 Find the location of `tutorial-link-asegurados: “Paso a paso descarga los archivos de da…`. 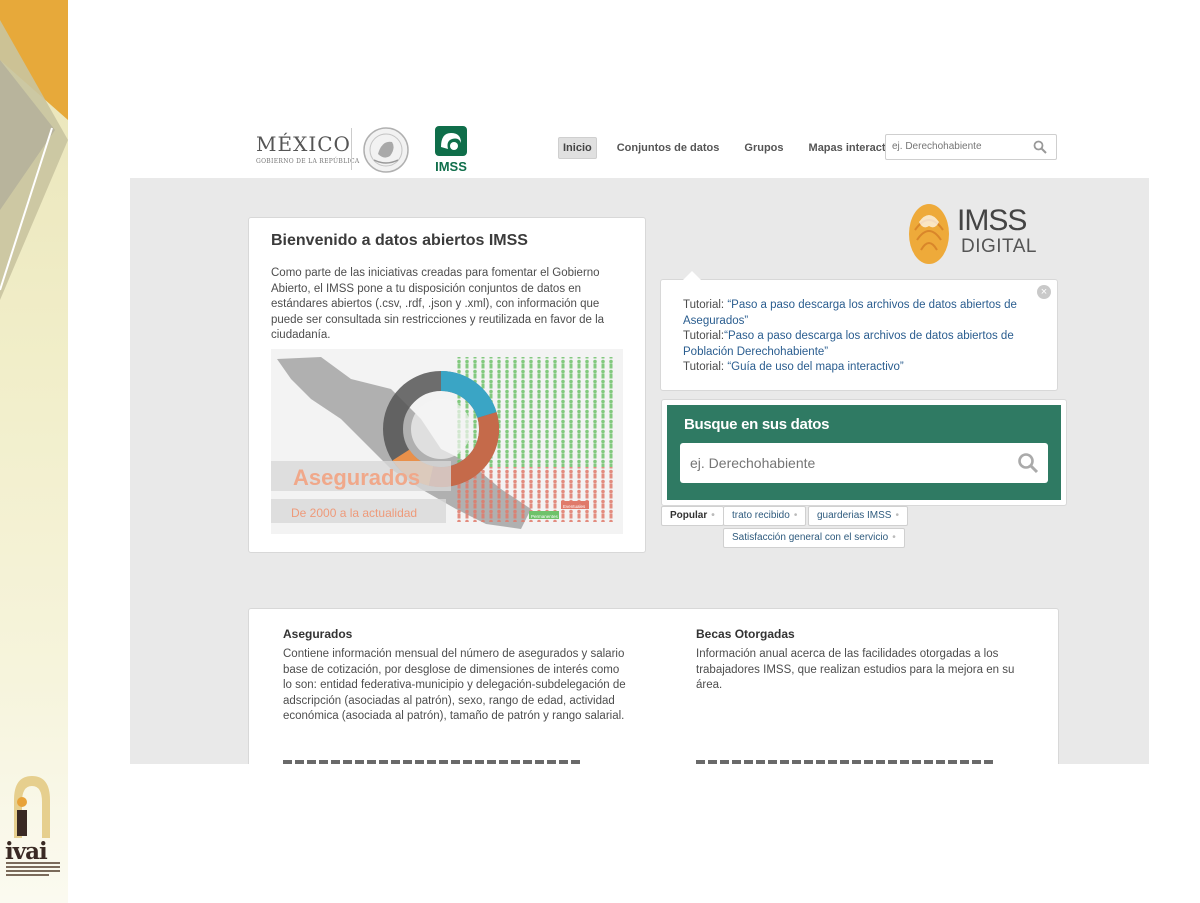

tutorial-link-asegurados: “Paso a paso descarga los archivos de da… is located at coordinates (850, 313).